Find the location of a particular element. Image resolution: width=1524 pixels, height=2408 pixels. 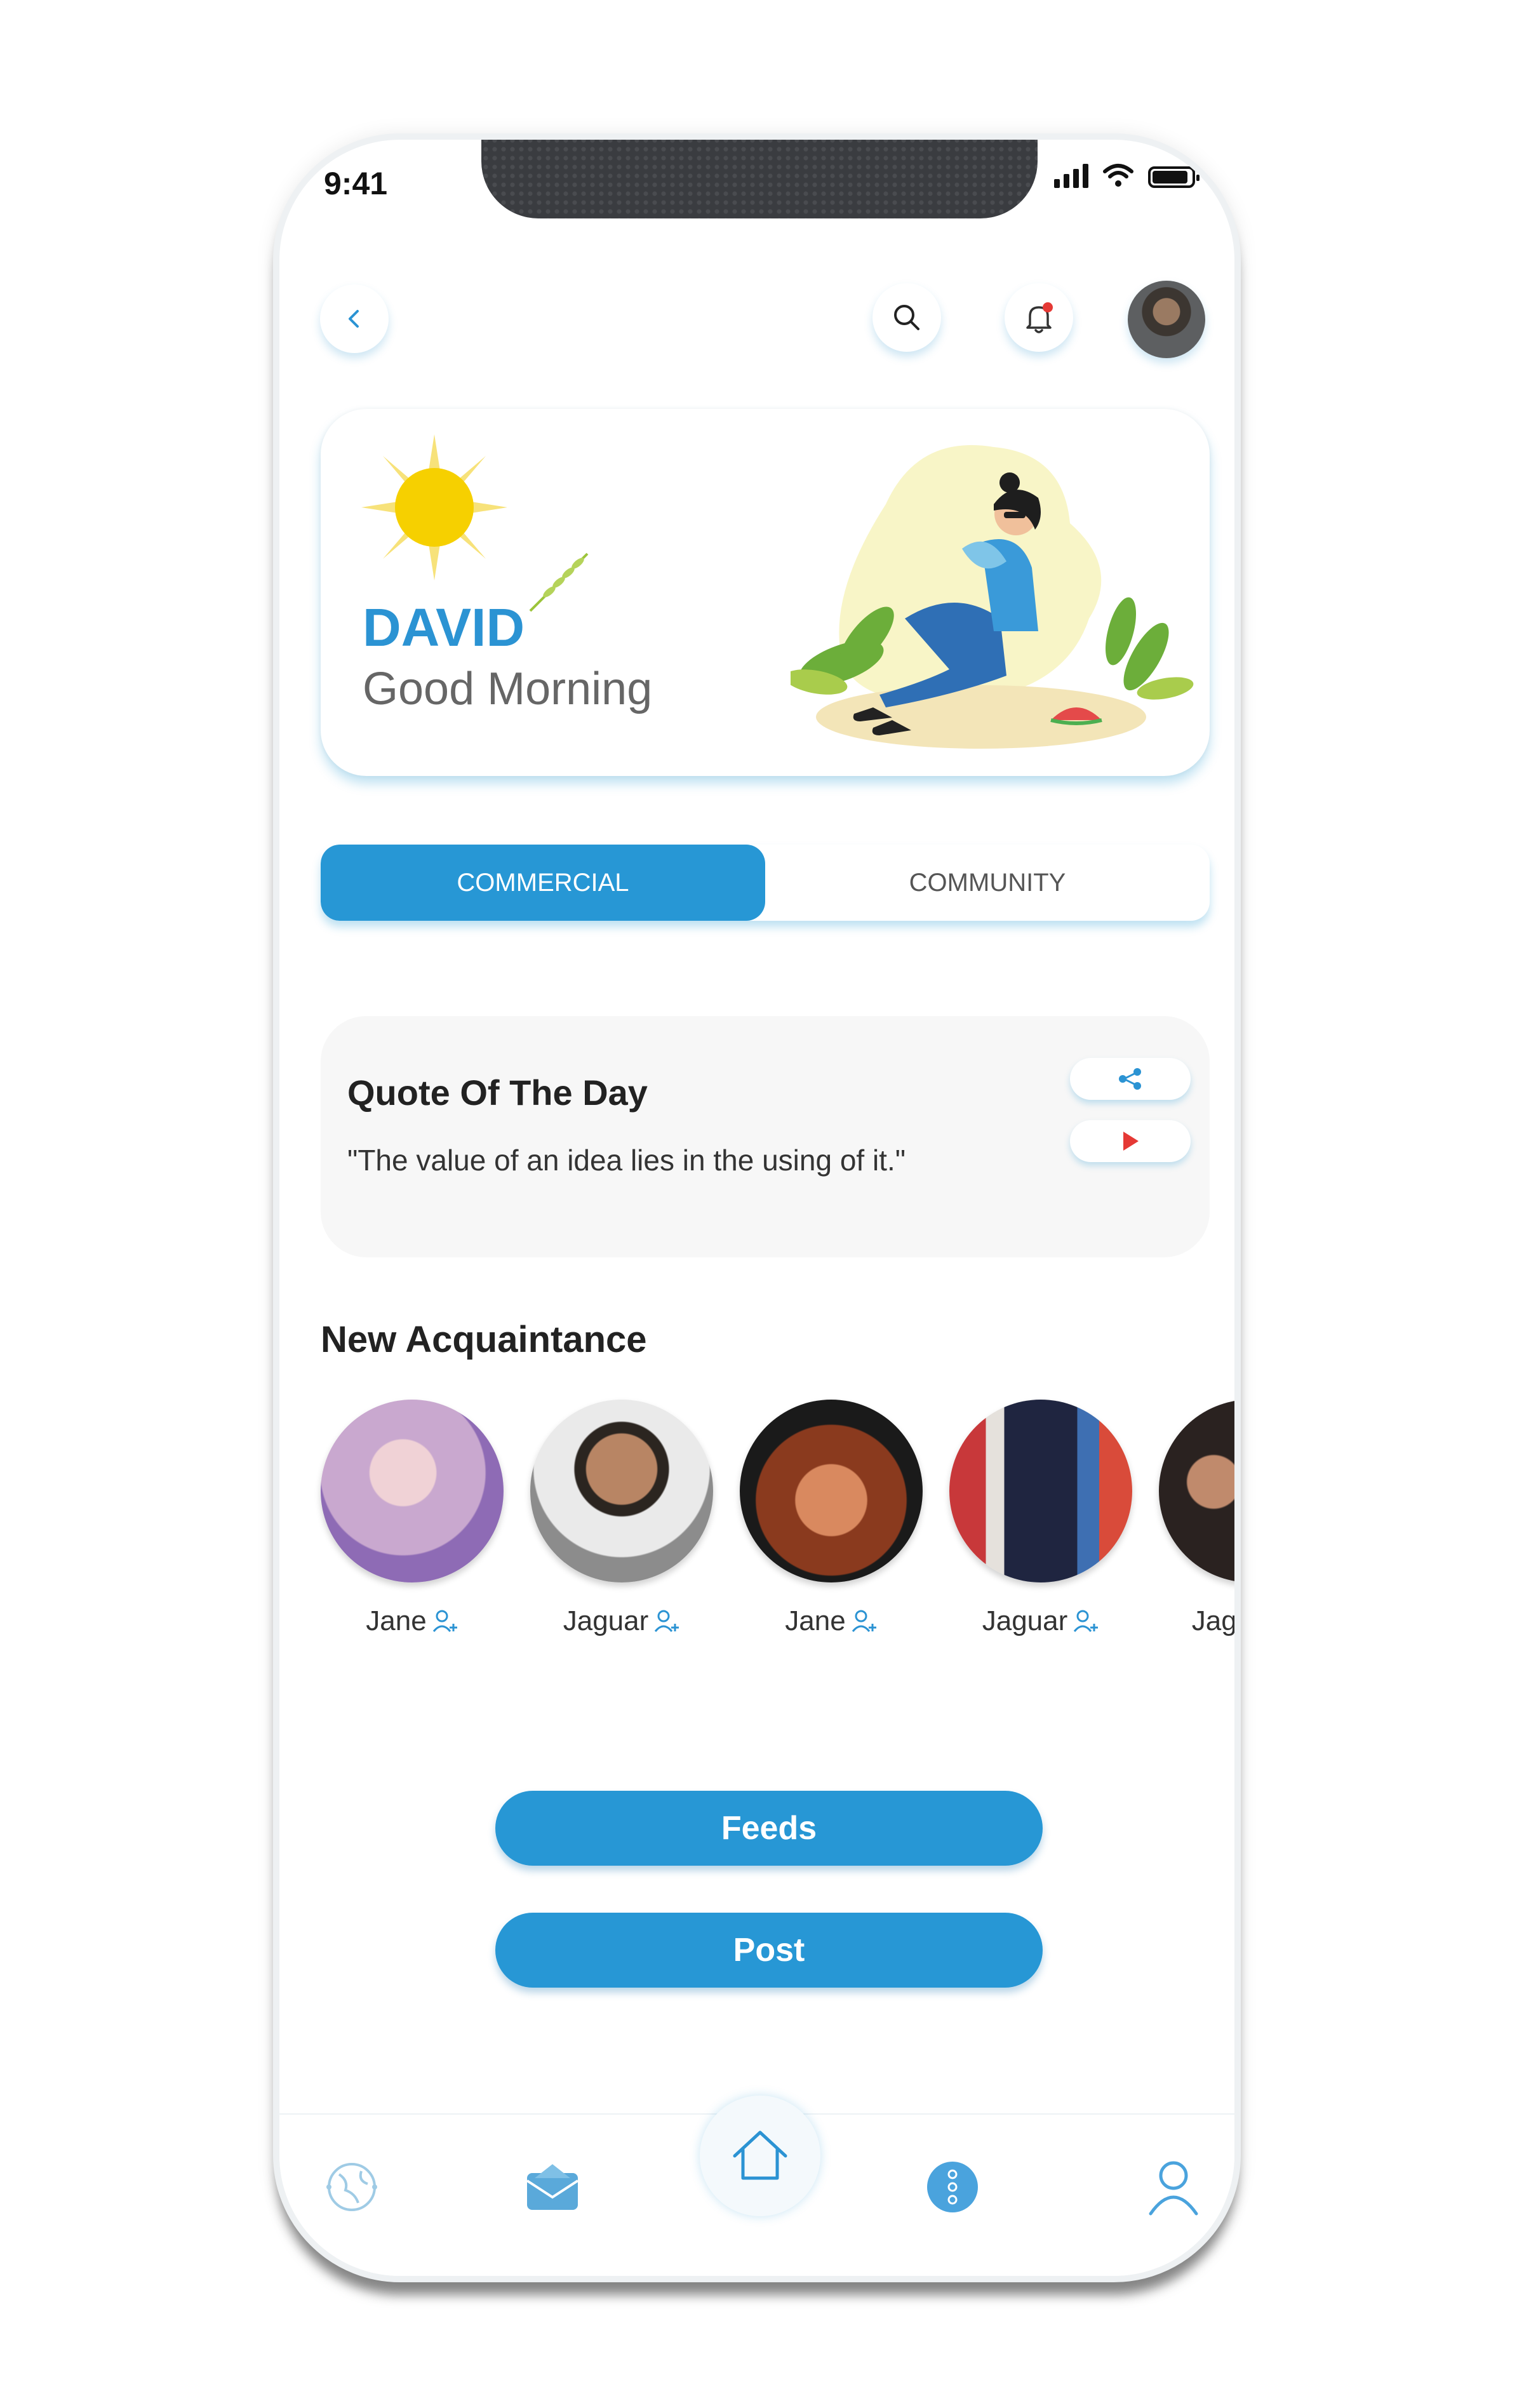

greeting-message: Good Morning is located at coordinates (508, 689).